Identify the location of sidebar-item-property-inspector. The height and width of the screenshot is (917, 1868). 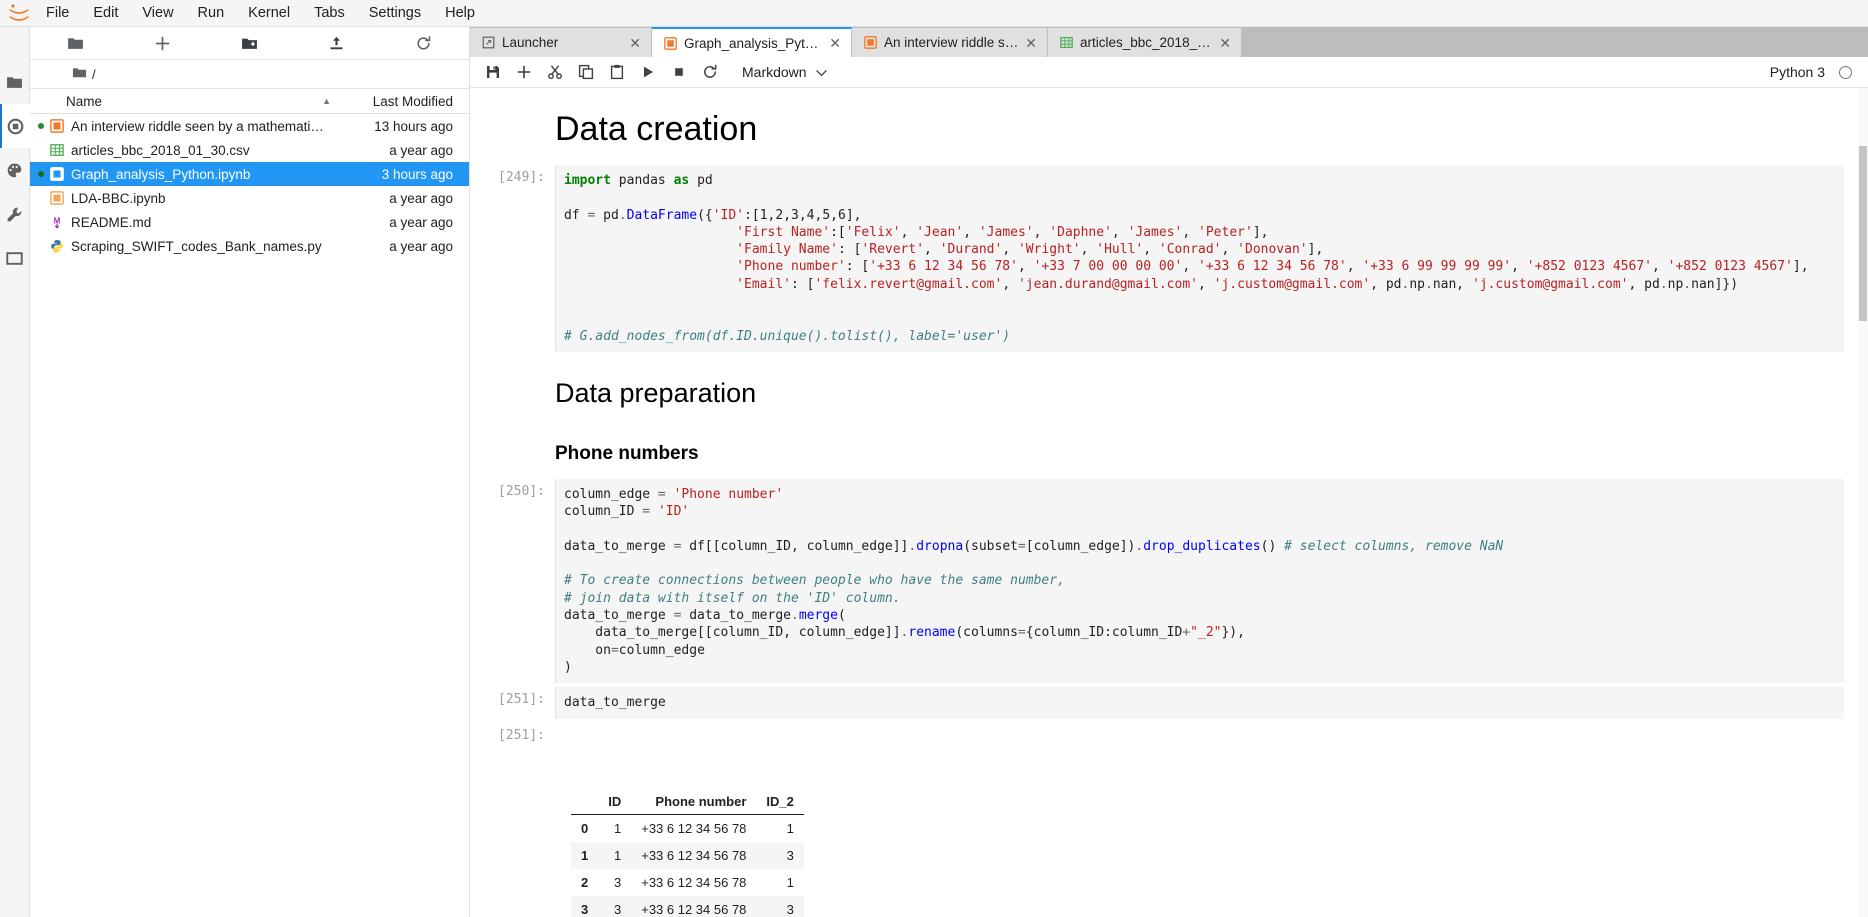
(15, 214).